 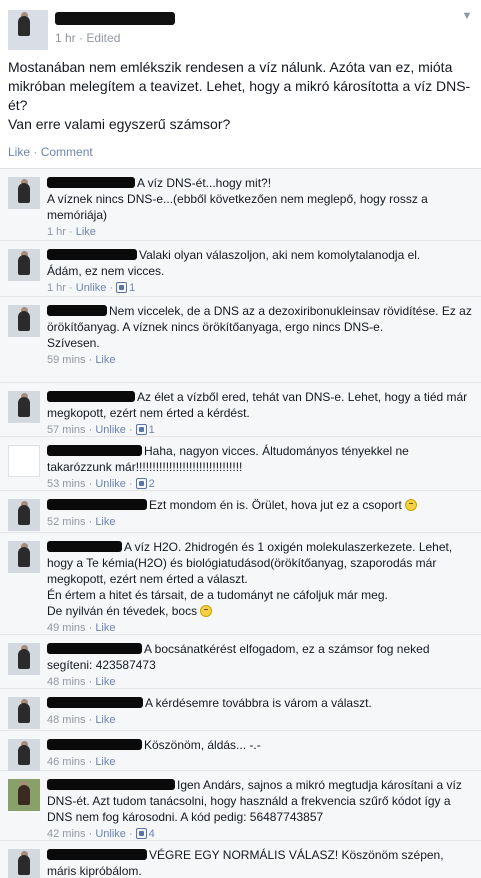 I want to click on comment-item: Köszönöm, áldás... -.- 46 mins · Like, so click(x=240, y=751).